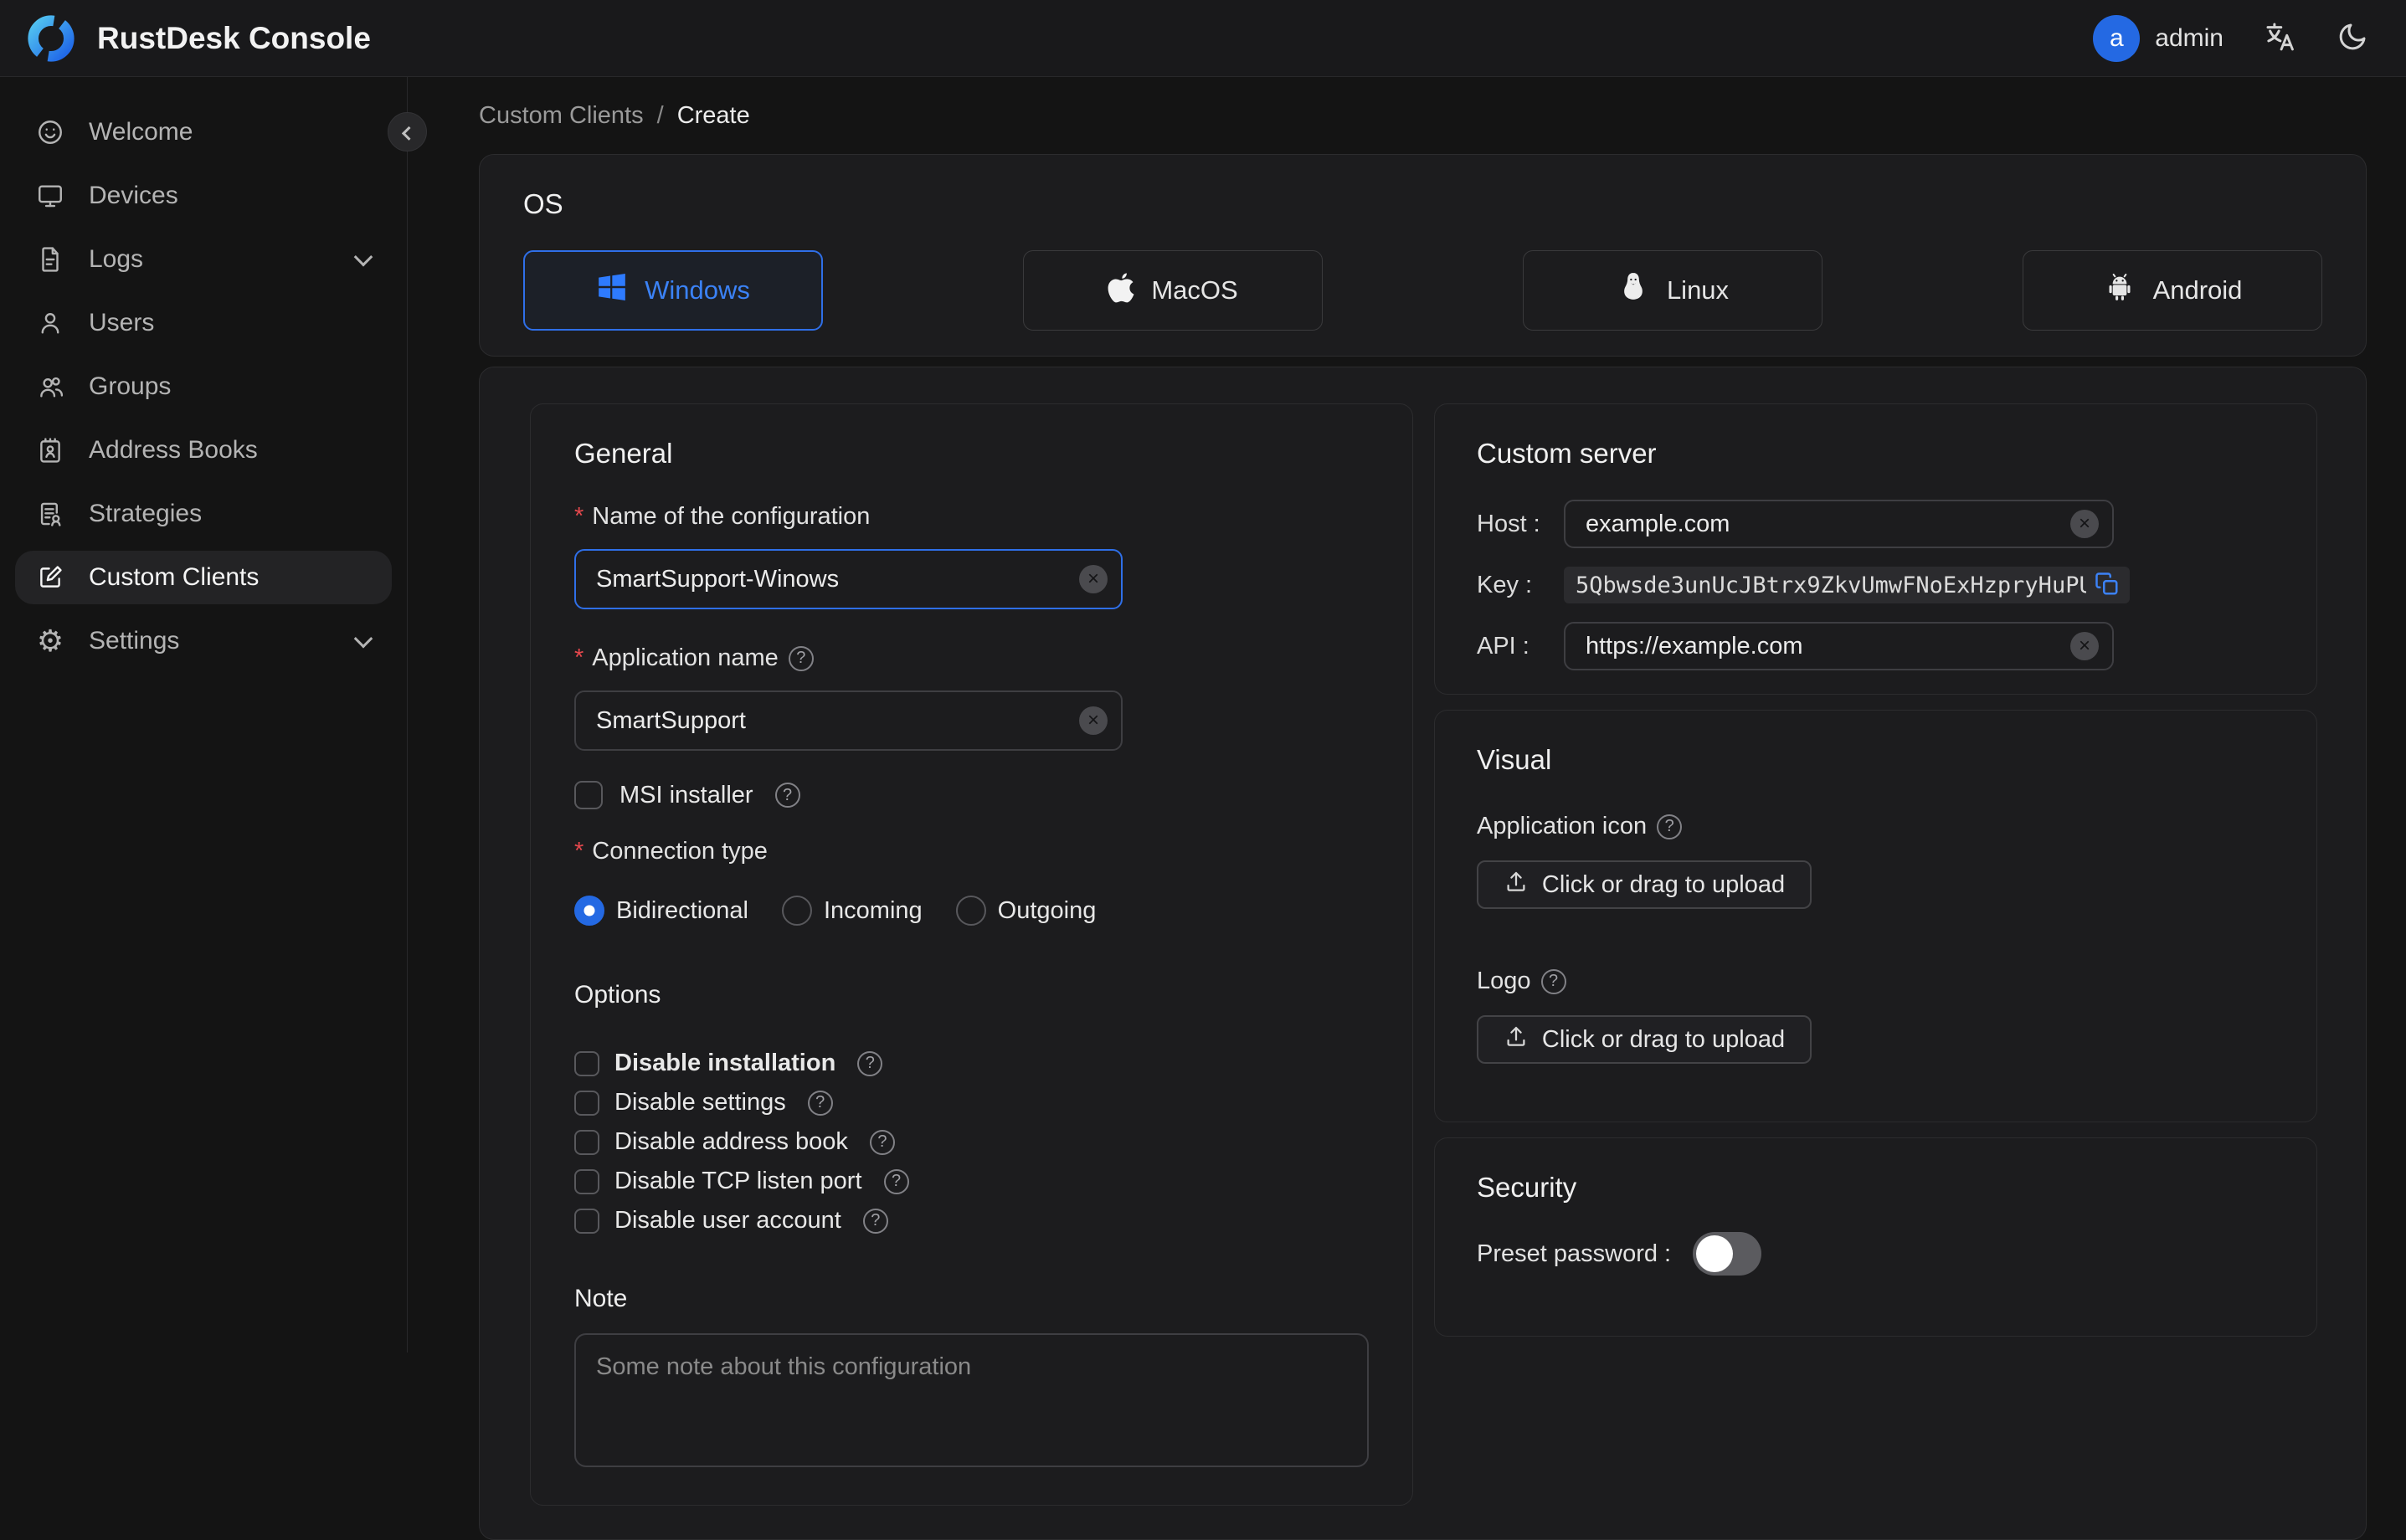 The image size is (2406, 1540). I want to click on clear-api-icon: ×, so click(2084, 646).